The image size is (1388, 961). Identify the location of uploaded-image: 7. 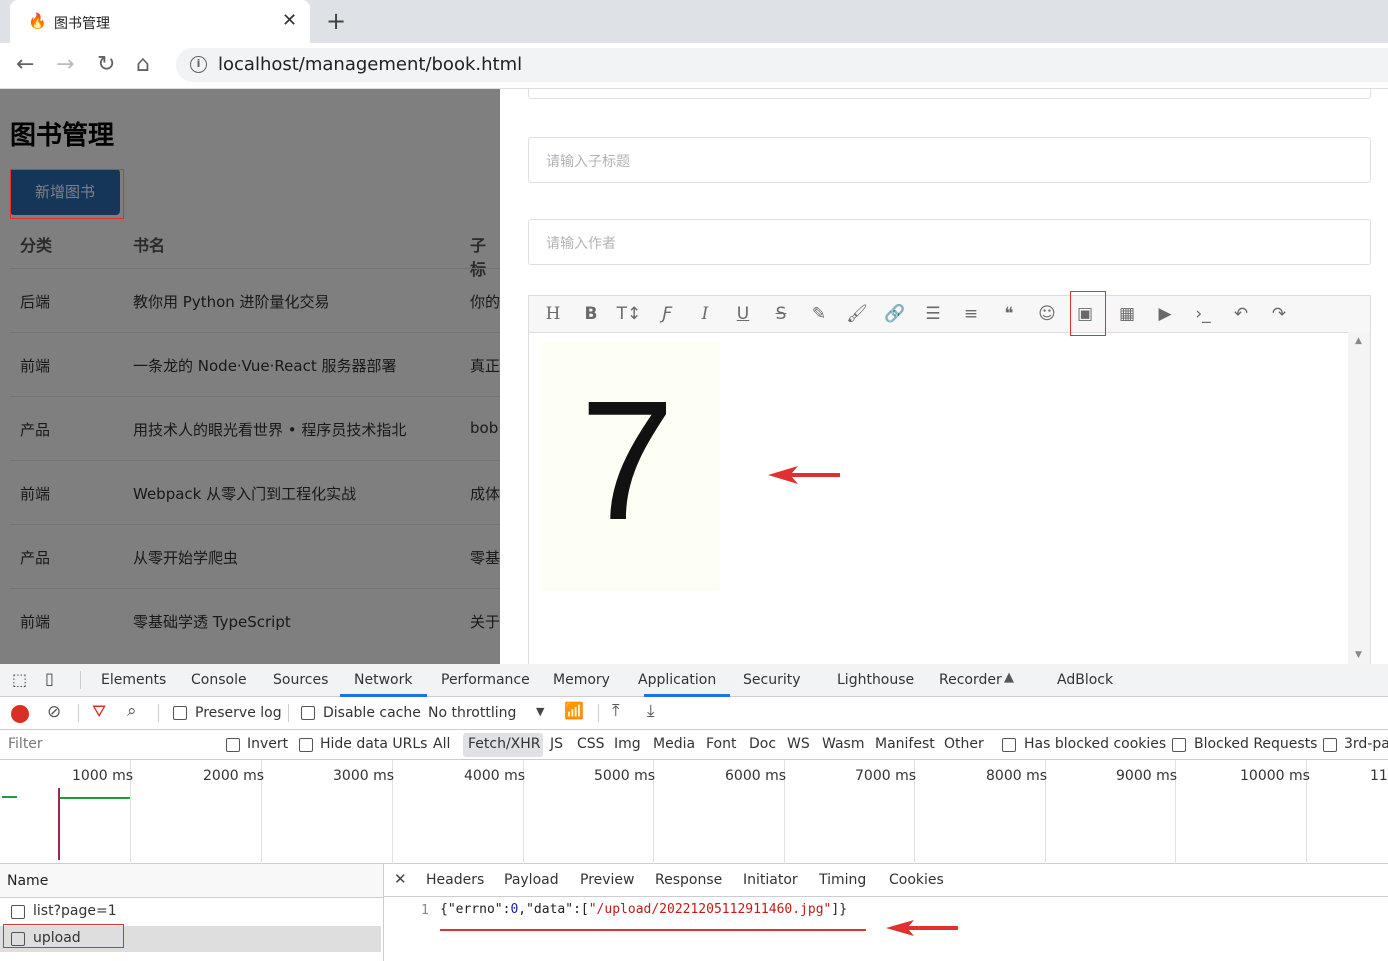
(630, 466).